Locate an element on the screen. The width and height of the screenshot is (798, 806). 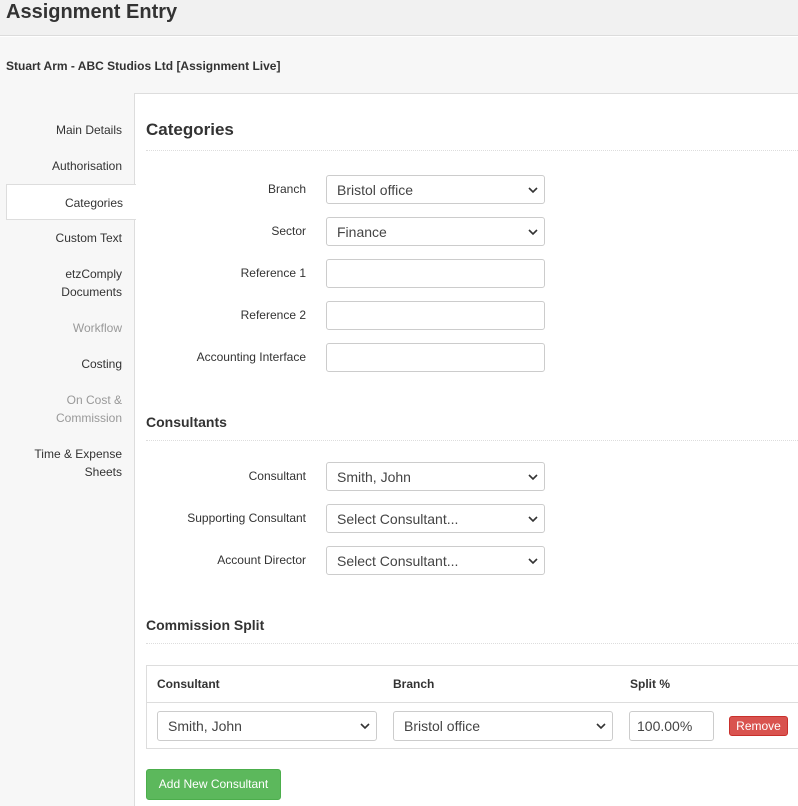
consultant-select: Smith, John is located at coordinates (435, 476).